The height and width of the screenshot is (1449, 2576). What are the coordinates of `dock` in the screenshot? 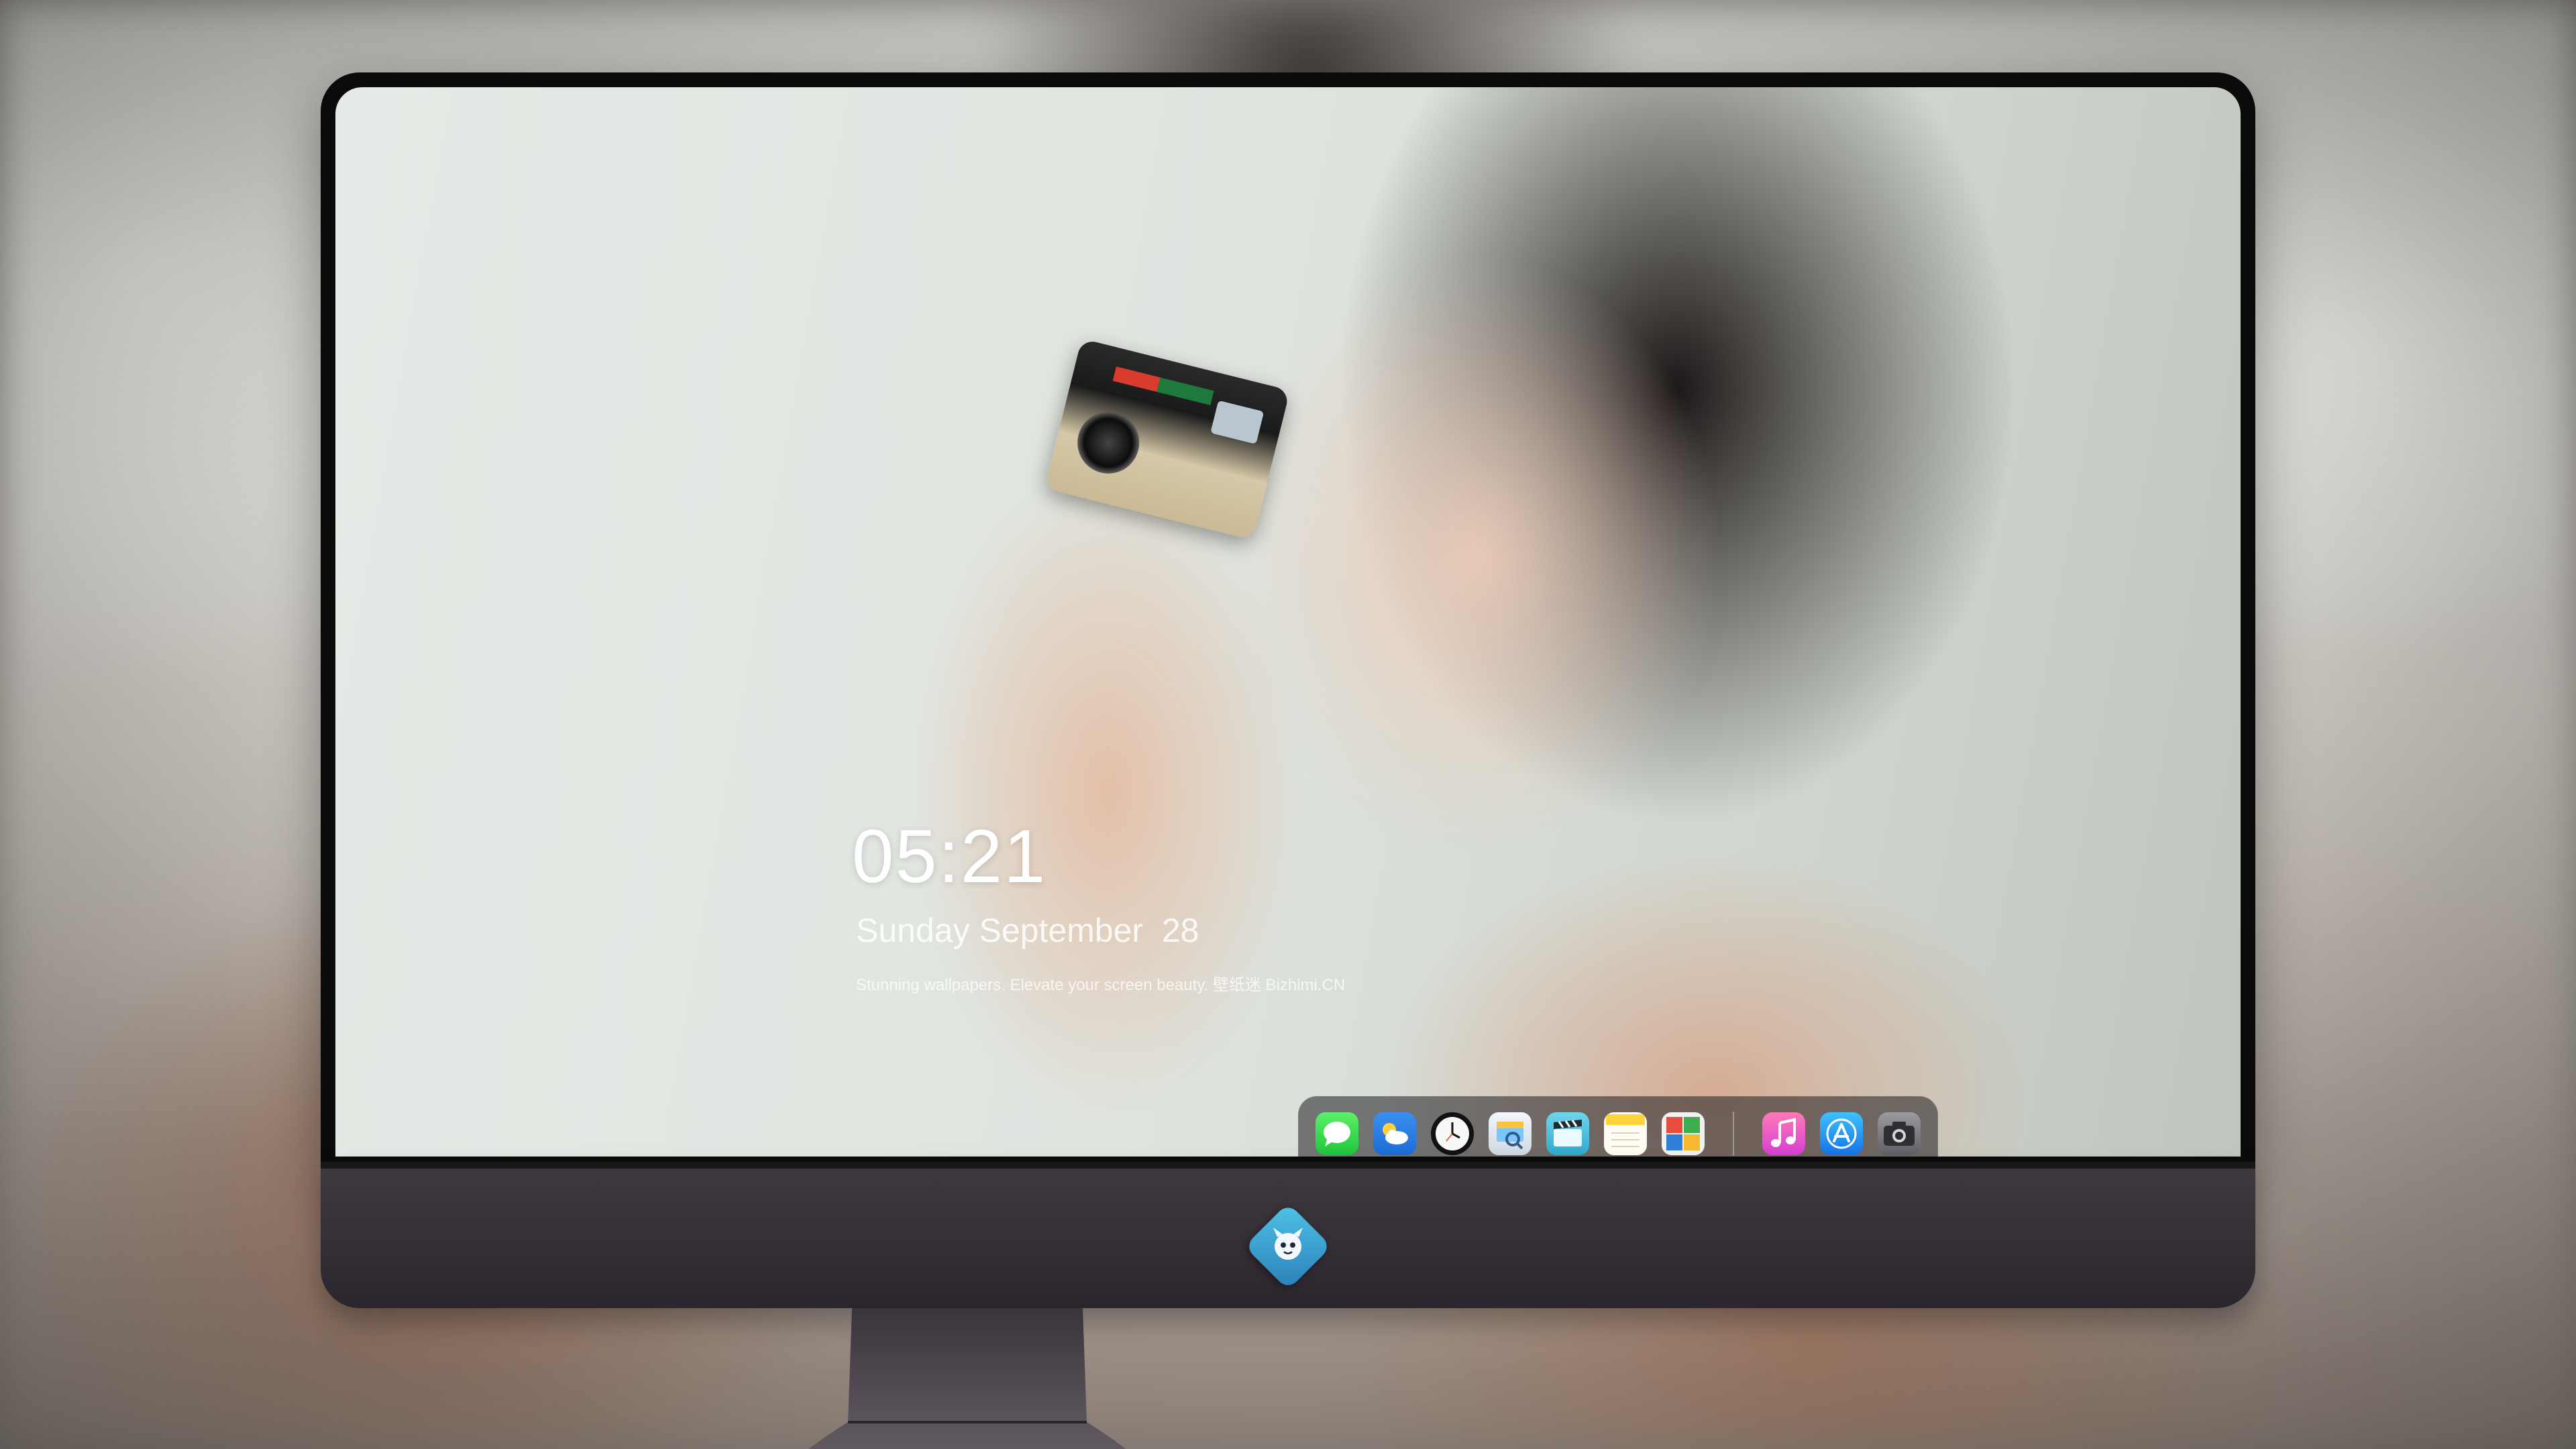 It's located at (1618, 1126).